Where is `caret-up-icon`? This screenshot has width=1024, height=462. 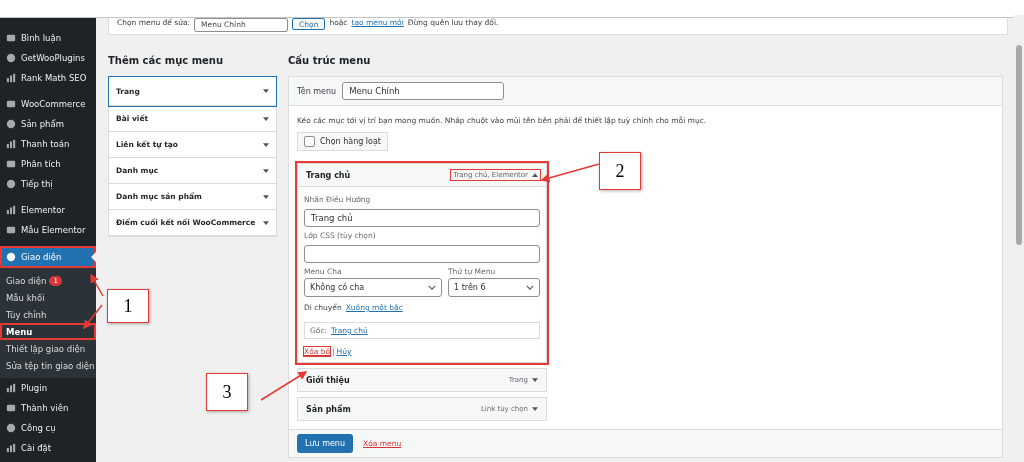 caret-up-icon is located at coordinates (535, 175).